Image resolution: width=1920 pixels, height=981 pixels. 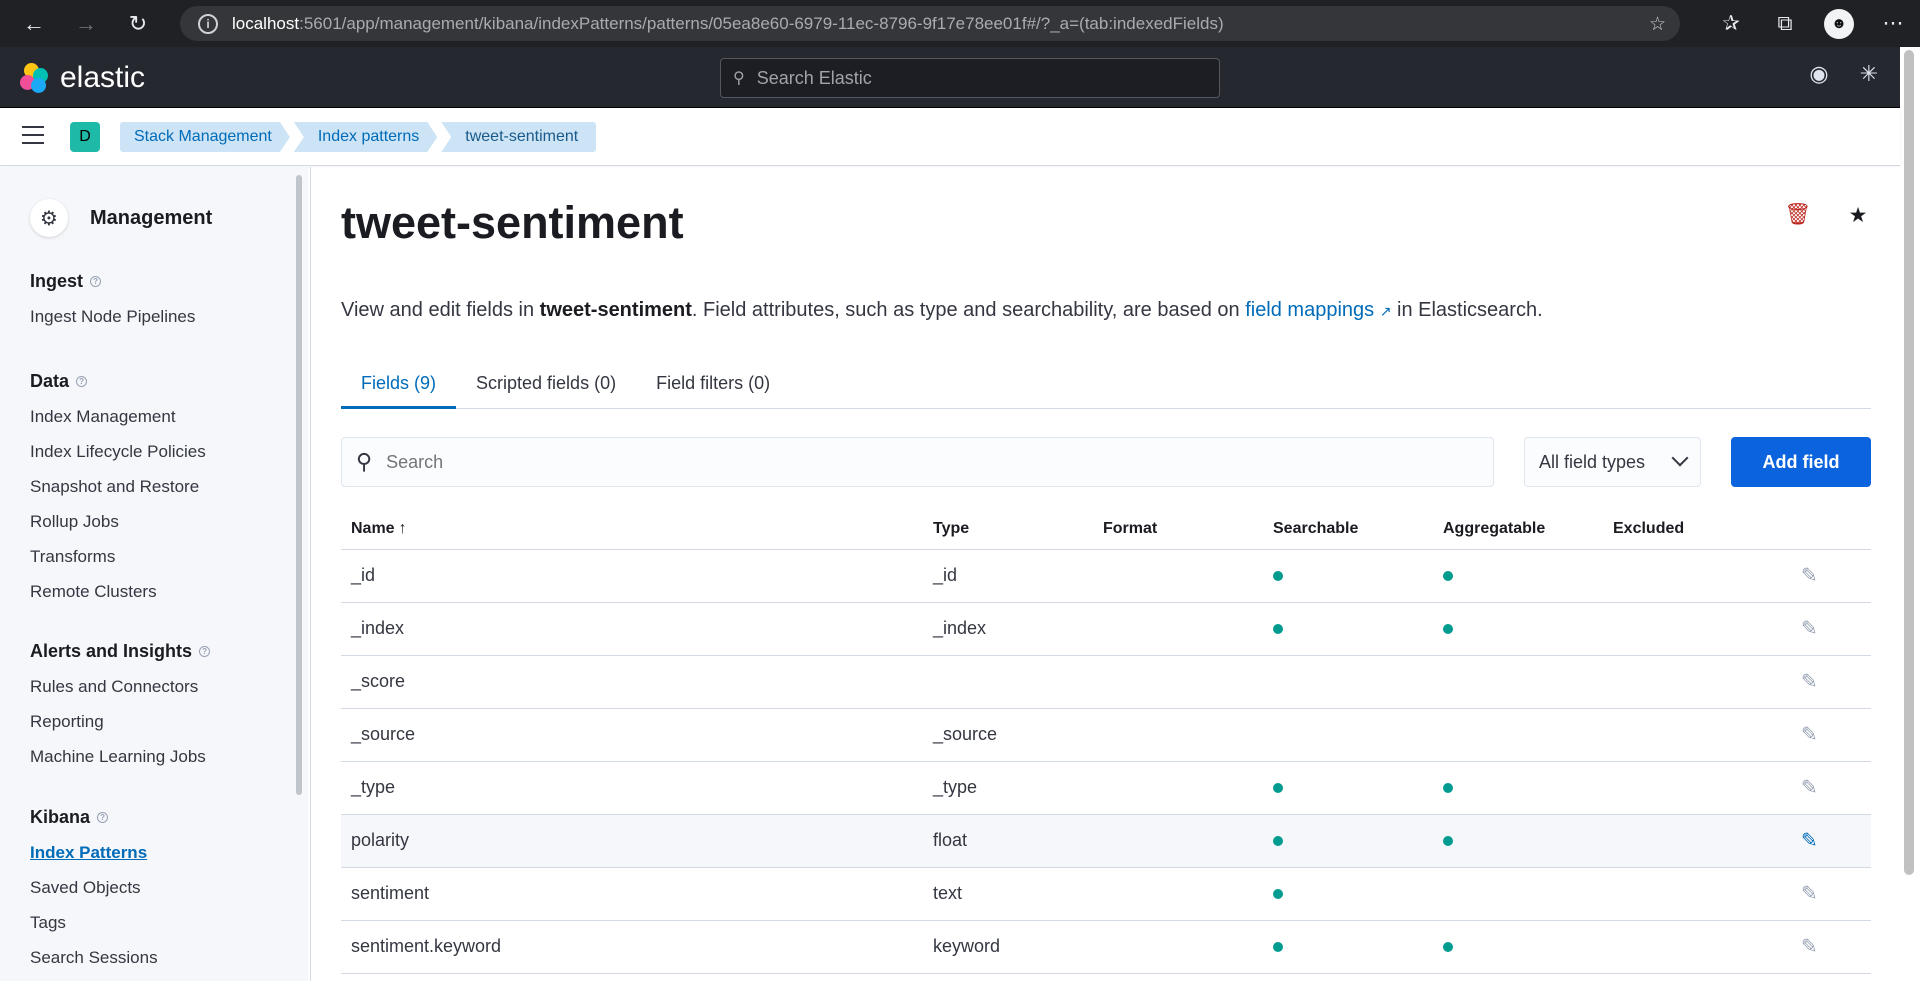 I want to click on help-icon: ◉, so click(x=1819, y=74).